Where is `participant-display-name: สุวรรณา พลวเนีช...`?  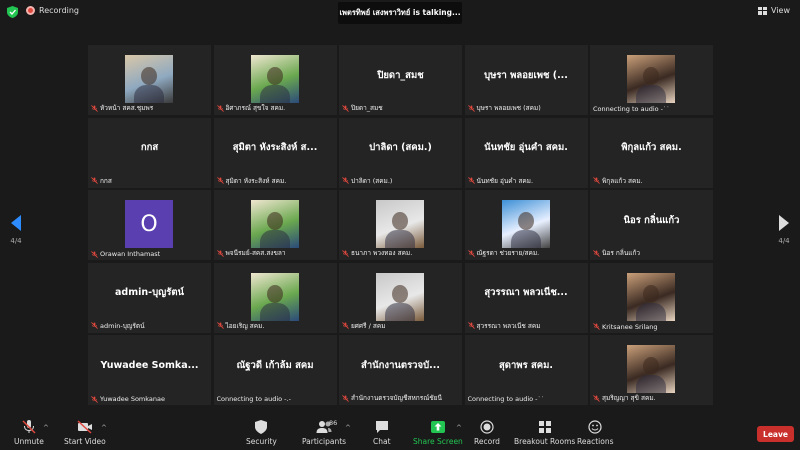 participant-display-name: สุวรรณา พลวเนีช... is located at coordinates (526, 292).